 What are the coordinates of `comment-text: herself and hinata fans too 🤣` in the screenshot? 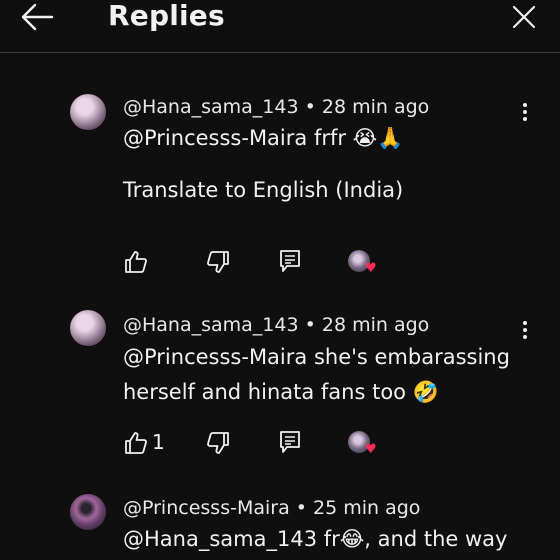 It's located at (281, 392).